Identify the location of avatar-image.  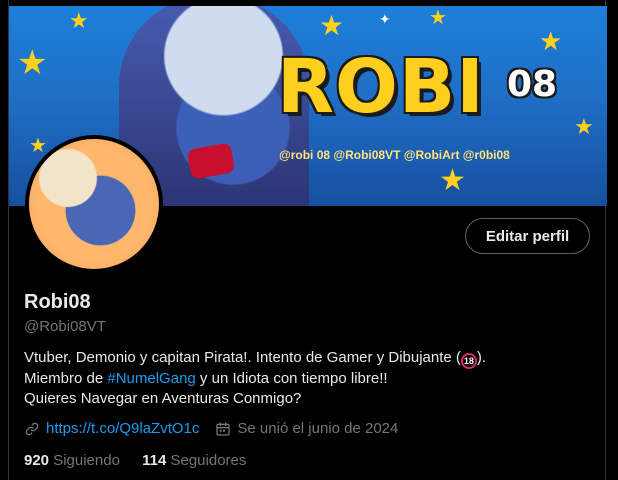
(94, 204).